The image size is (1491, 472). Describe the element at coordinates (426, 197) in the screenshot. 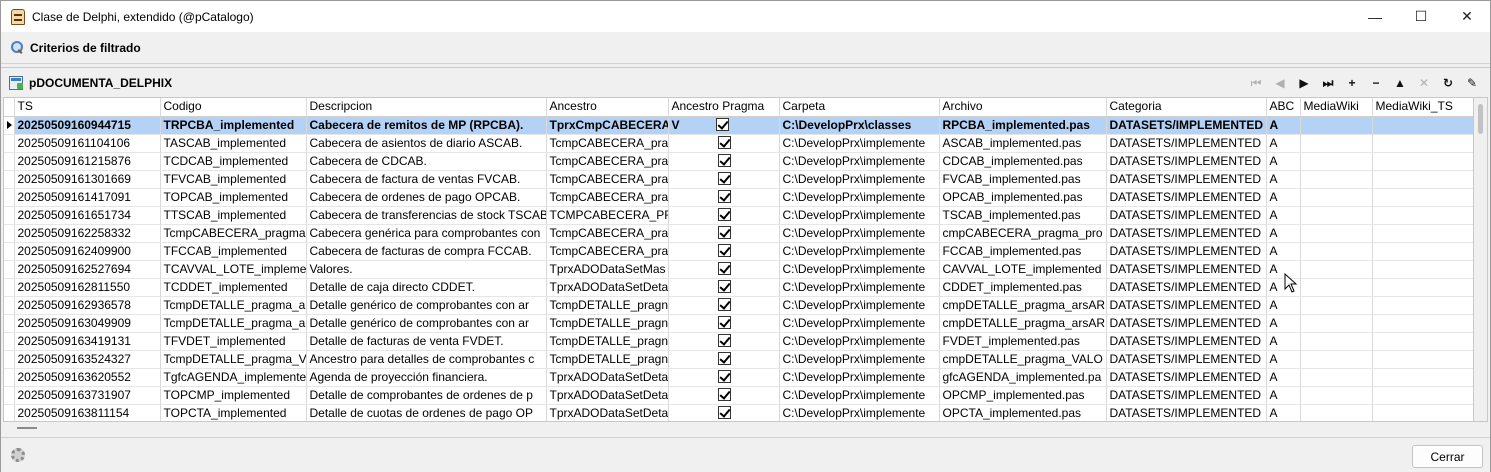

I see `cell-descripcion: Cabecera de ordenes de pago OPCAB.` at that location.